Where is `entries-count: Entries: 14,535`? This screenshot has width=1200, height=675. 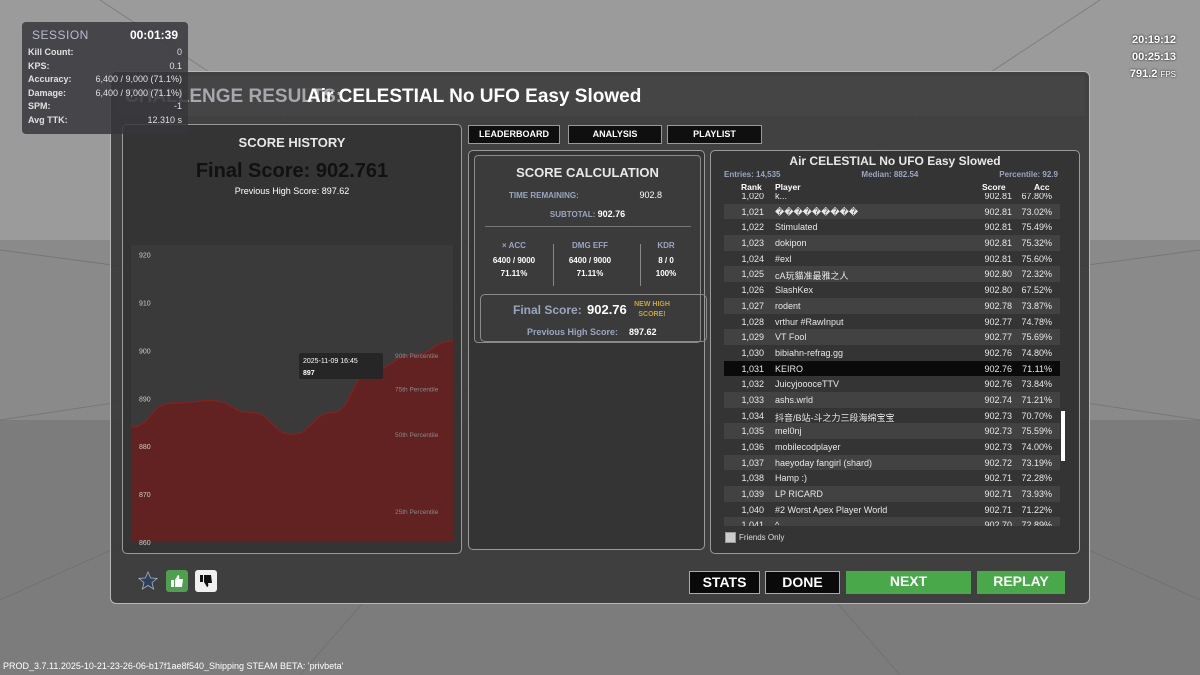
entries-count: Entries: 14,535 is located at coordinates (752, 174).